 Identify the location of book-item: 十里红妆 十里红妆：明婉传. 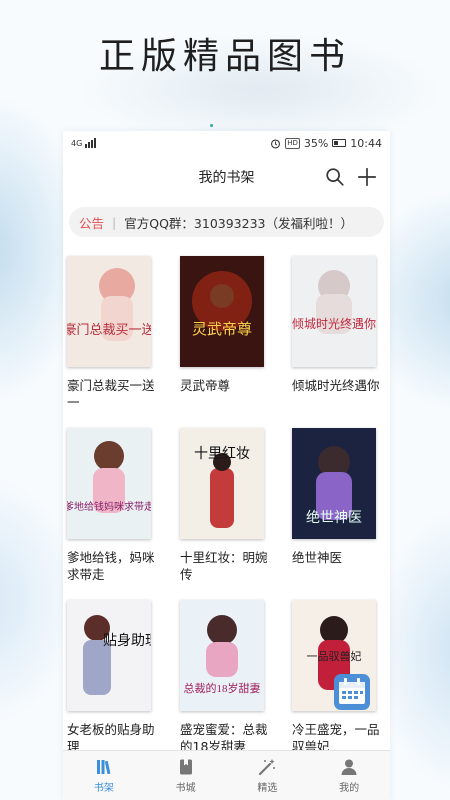
(225, 505).